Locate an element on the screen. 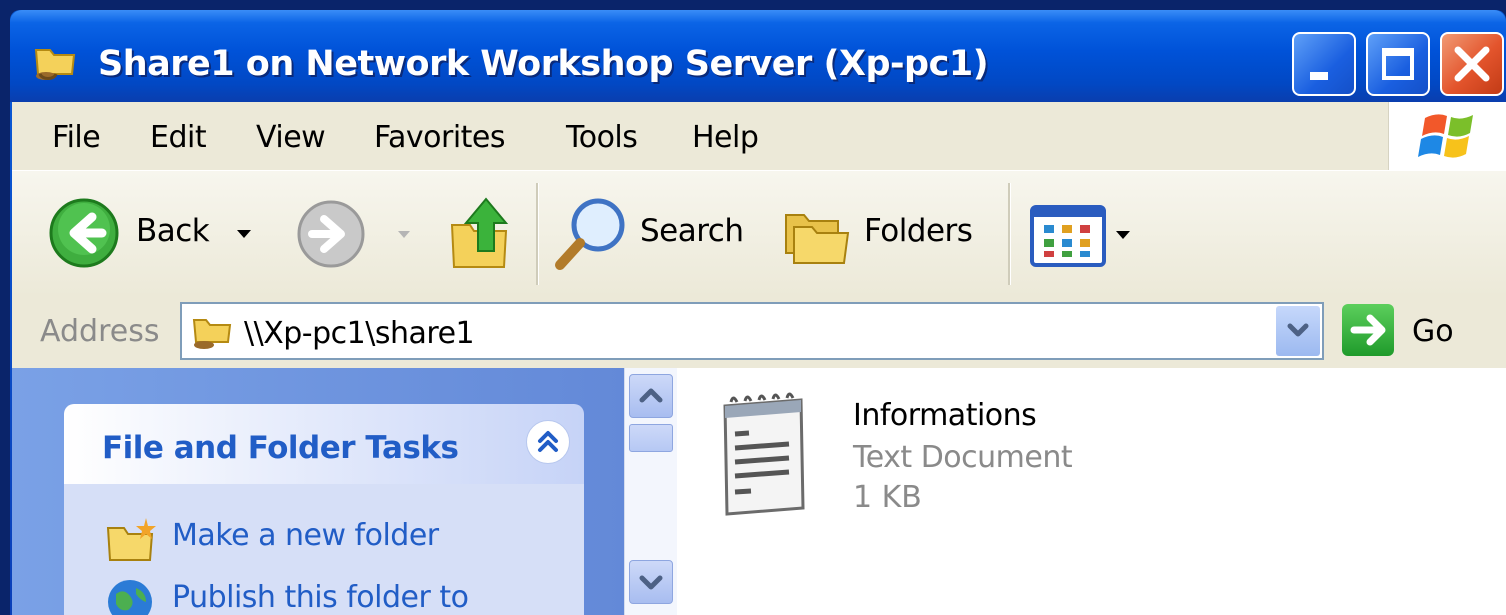 The image size is (1506, 615). minimize-button is located at coordinates (1324, 64).